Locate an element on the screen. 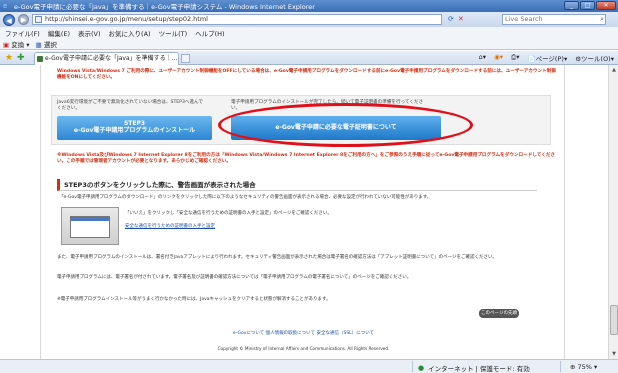 The width and height of the screenshot is (618, 373). address-actions: ⟳ ✕ is located at coordinates (456, 19).